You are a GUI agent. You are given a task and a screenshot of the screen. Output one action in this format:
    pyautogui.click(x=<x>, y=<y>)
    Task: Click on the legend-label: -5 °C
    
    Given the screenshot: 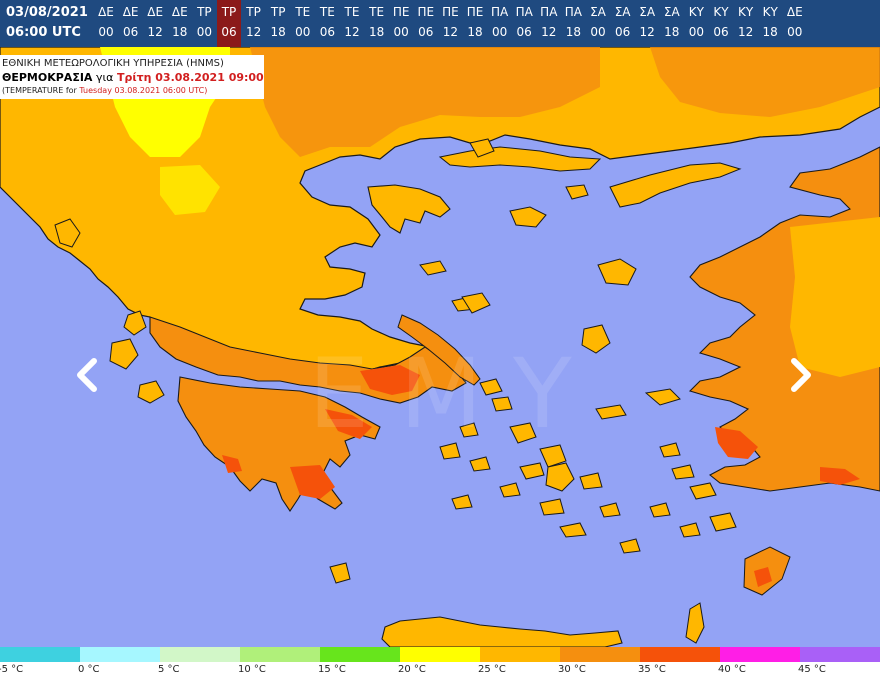 What is the action you would take?
    pyautogui.click(x=12, y=669)
    